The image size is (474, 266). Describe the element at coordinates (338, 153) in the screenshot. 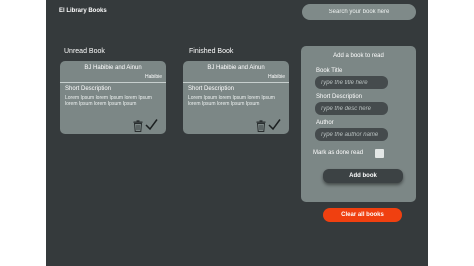

I see `mark-done-label: Mark as done read` at that location.